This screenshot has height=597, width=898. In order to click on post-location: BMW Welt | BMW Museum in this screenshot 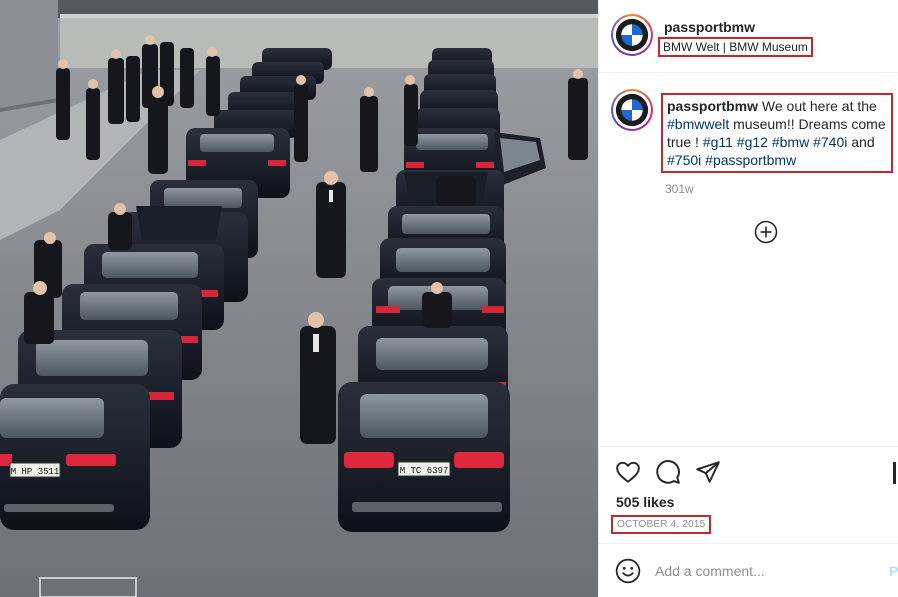, I will do `click(735, 47)`.